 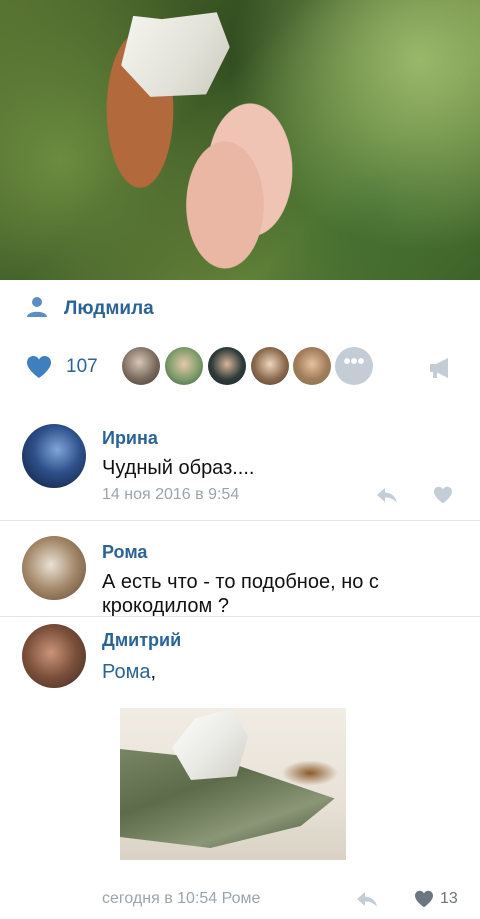 What do you see at coordinates (109, 309) in the screenshot?
I see `author-name: Людмила` at bounding box center [109, 309].